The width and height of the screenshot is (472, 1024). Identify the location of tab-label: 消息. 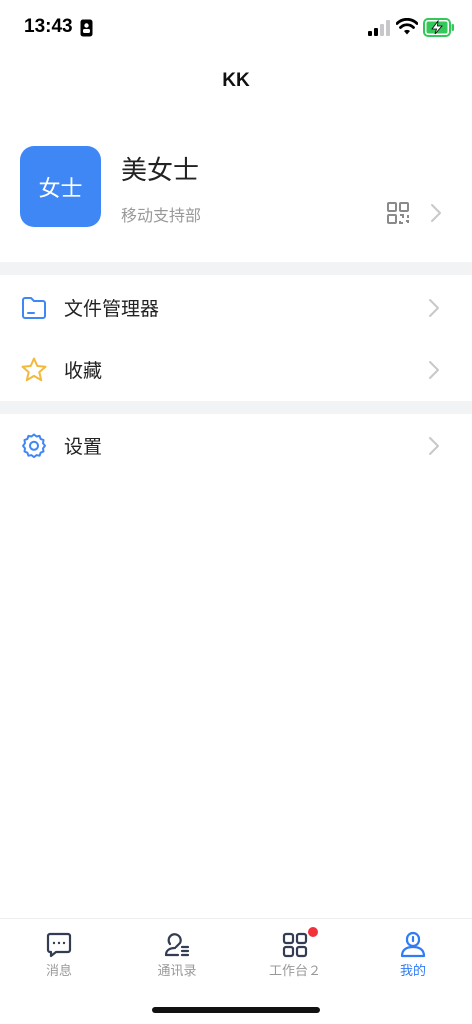
(58, 971).